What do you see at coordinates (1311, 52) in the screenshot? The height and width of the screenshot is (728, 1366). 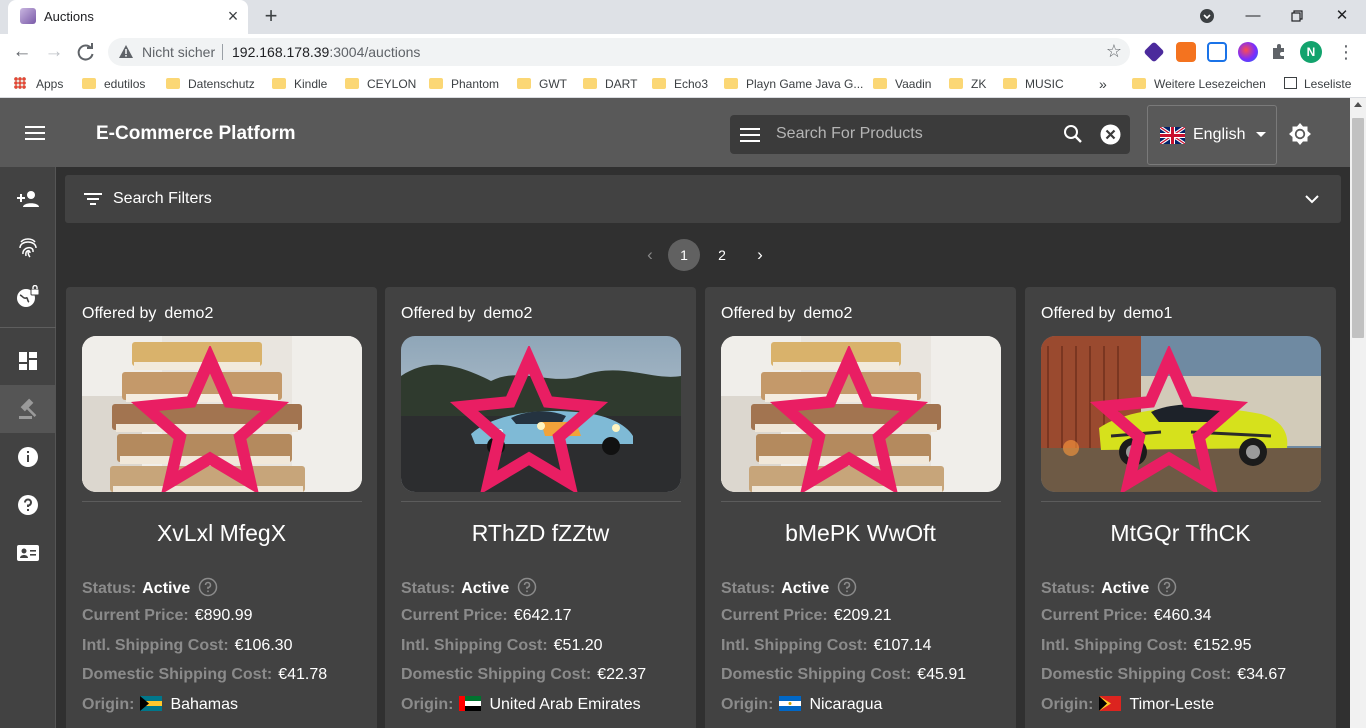 I see `profile-avatar: N` at bounding box center [1311, 52].